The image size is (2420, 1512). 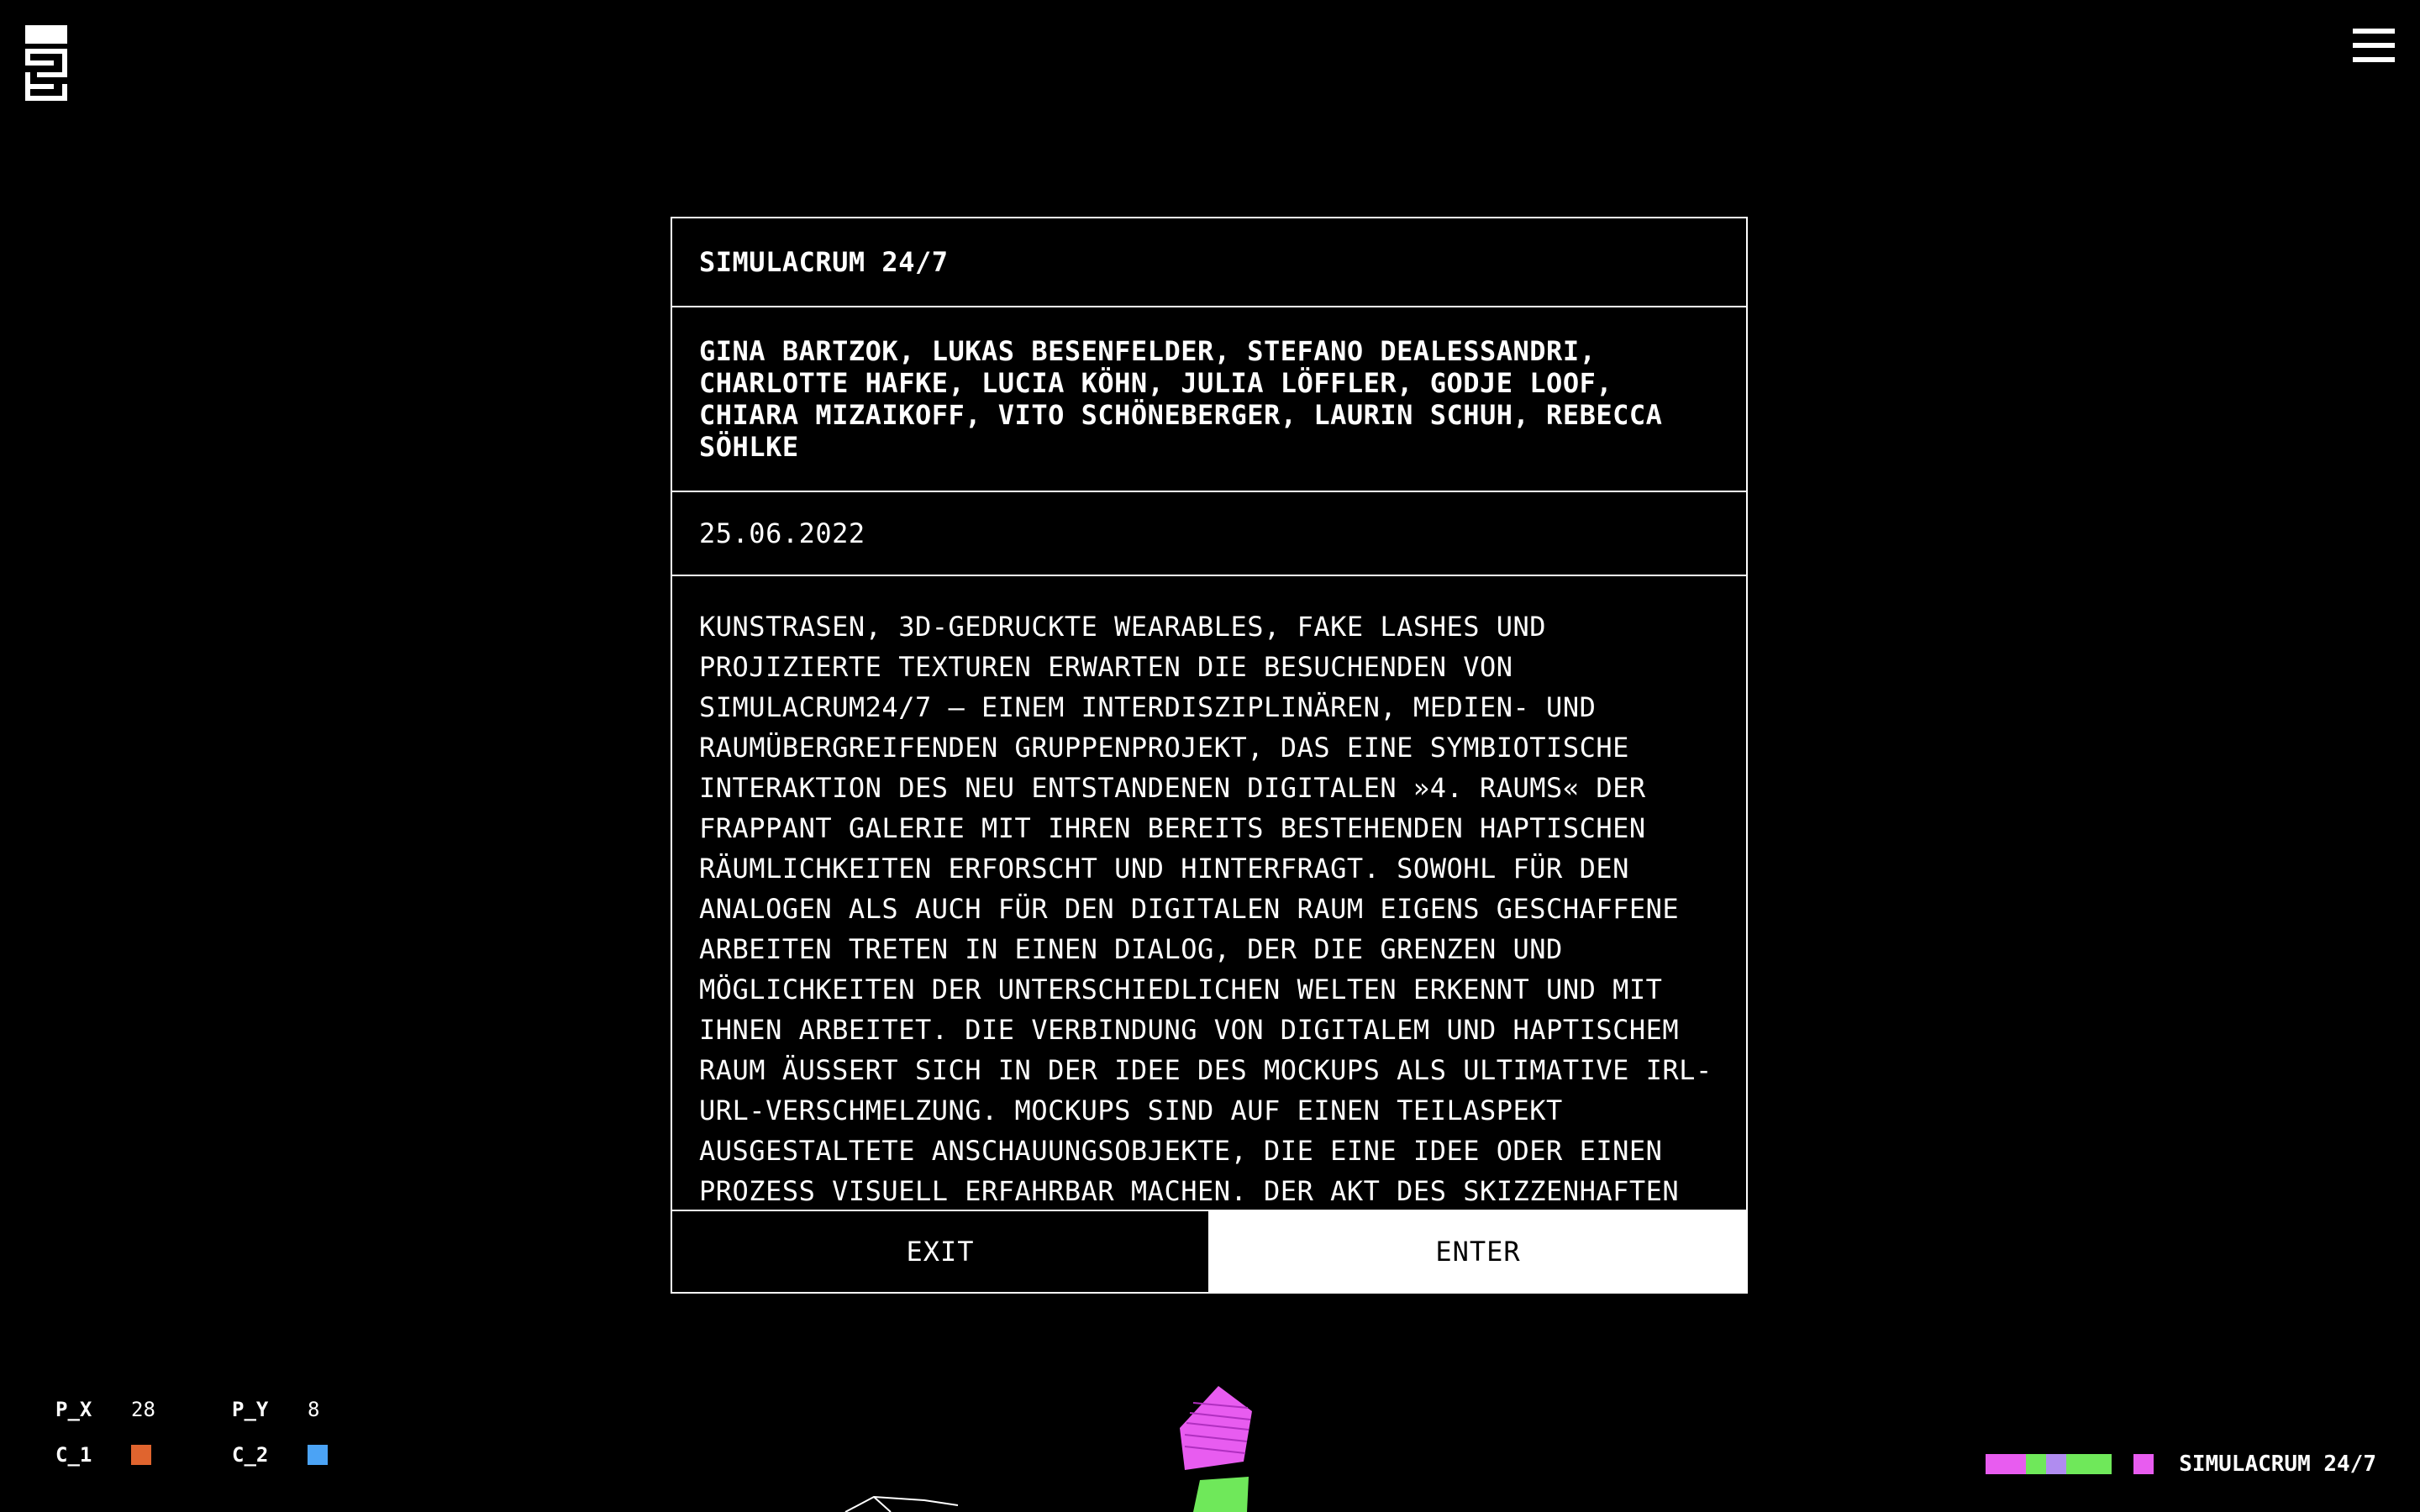 I want to click on active-color-marker, so click(x=2144, y=1464).